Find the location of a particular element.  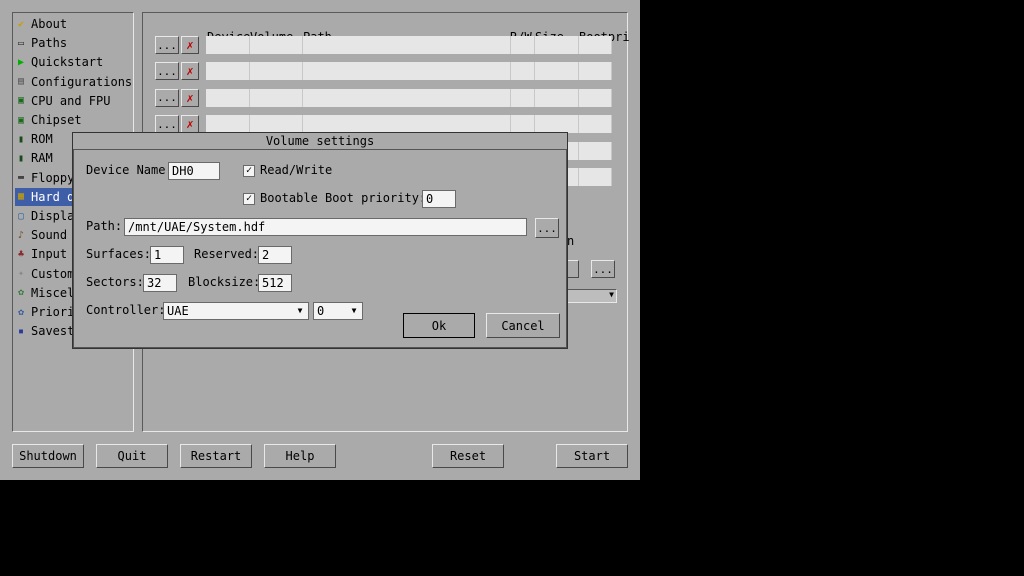

help-button: Help is located at coordinates (300, 456).